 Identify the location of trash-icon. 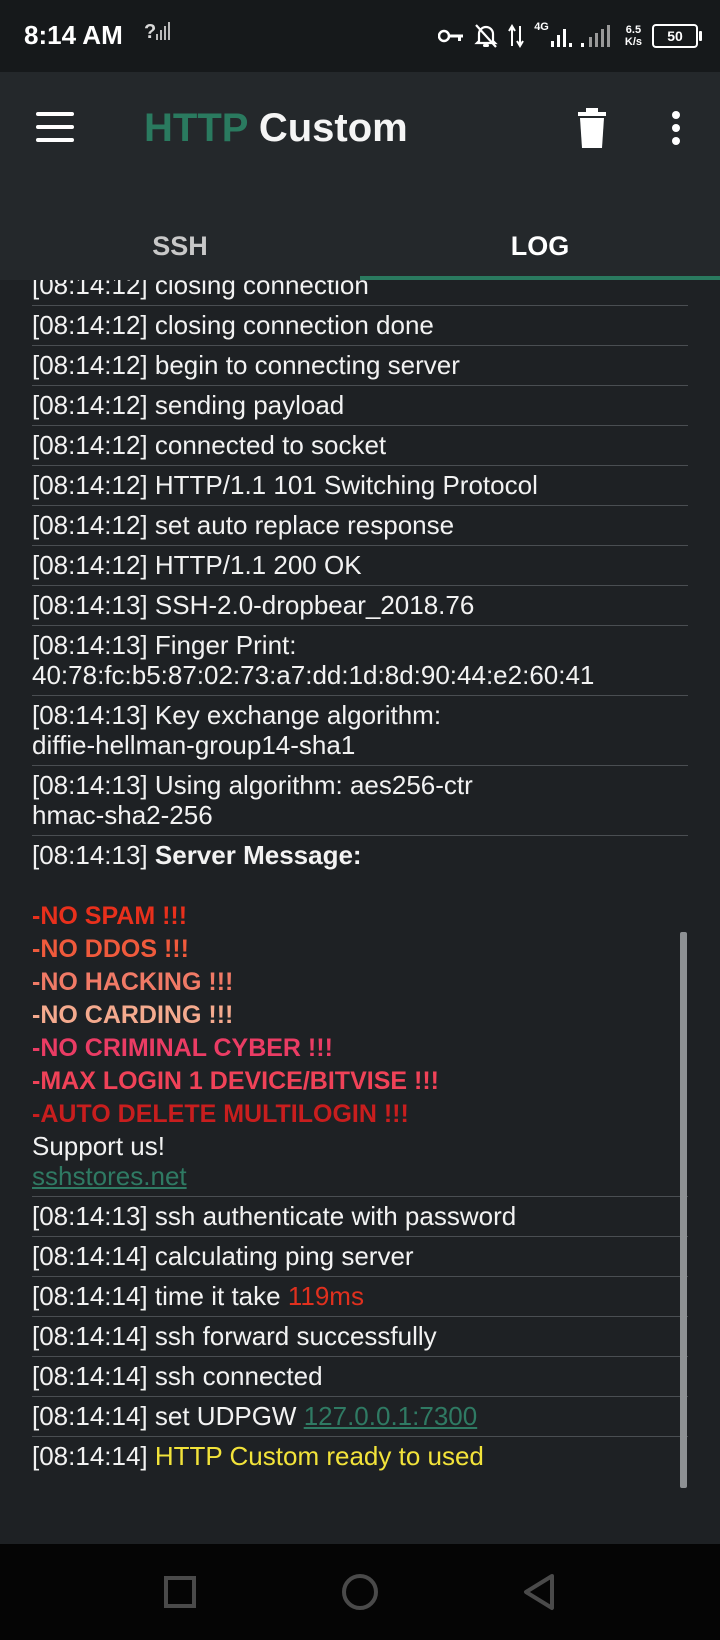
(592, 128).